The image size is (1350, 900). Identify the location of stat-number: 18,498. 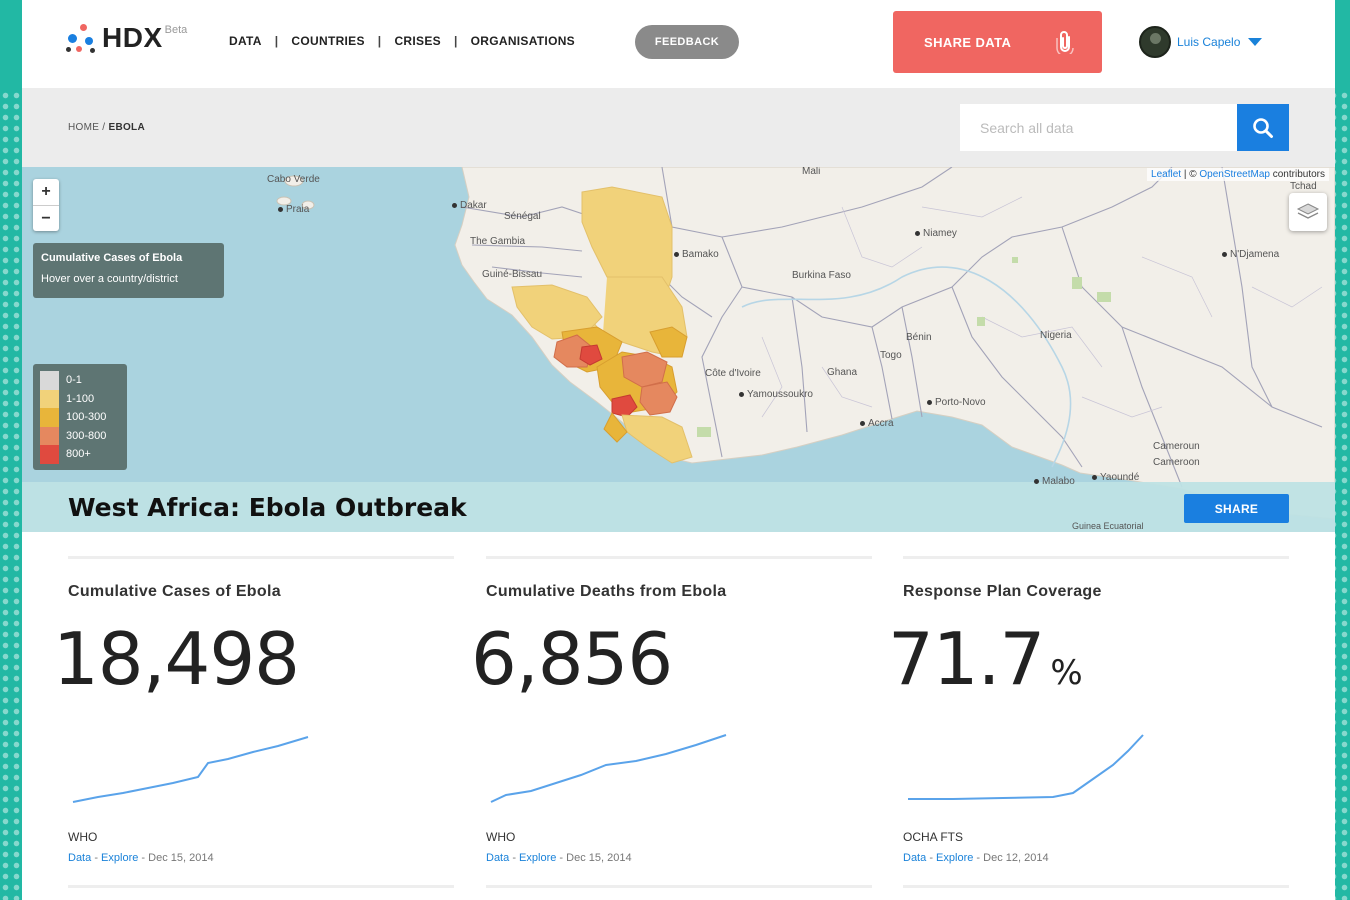
(176, 659).